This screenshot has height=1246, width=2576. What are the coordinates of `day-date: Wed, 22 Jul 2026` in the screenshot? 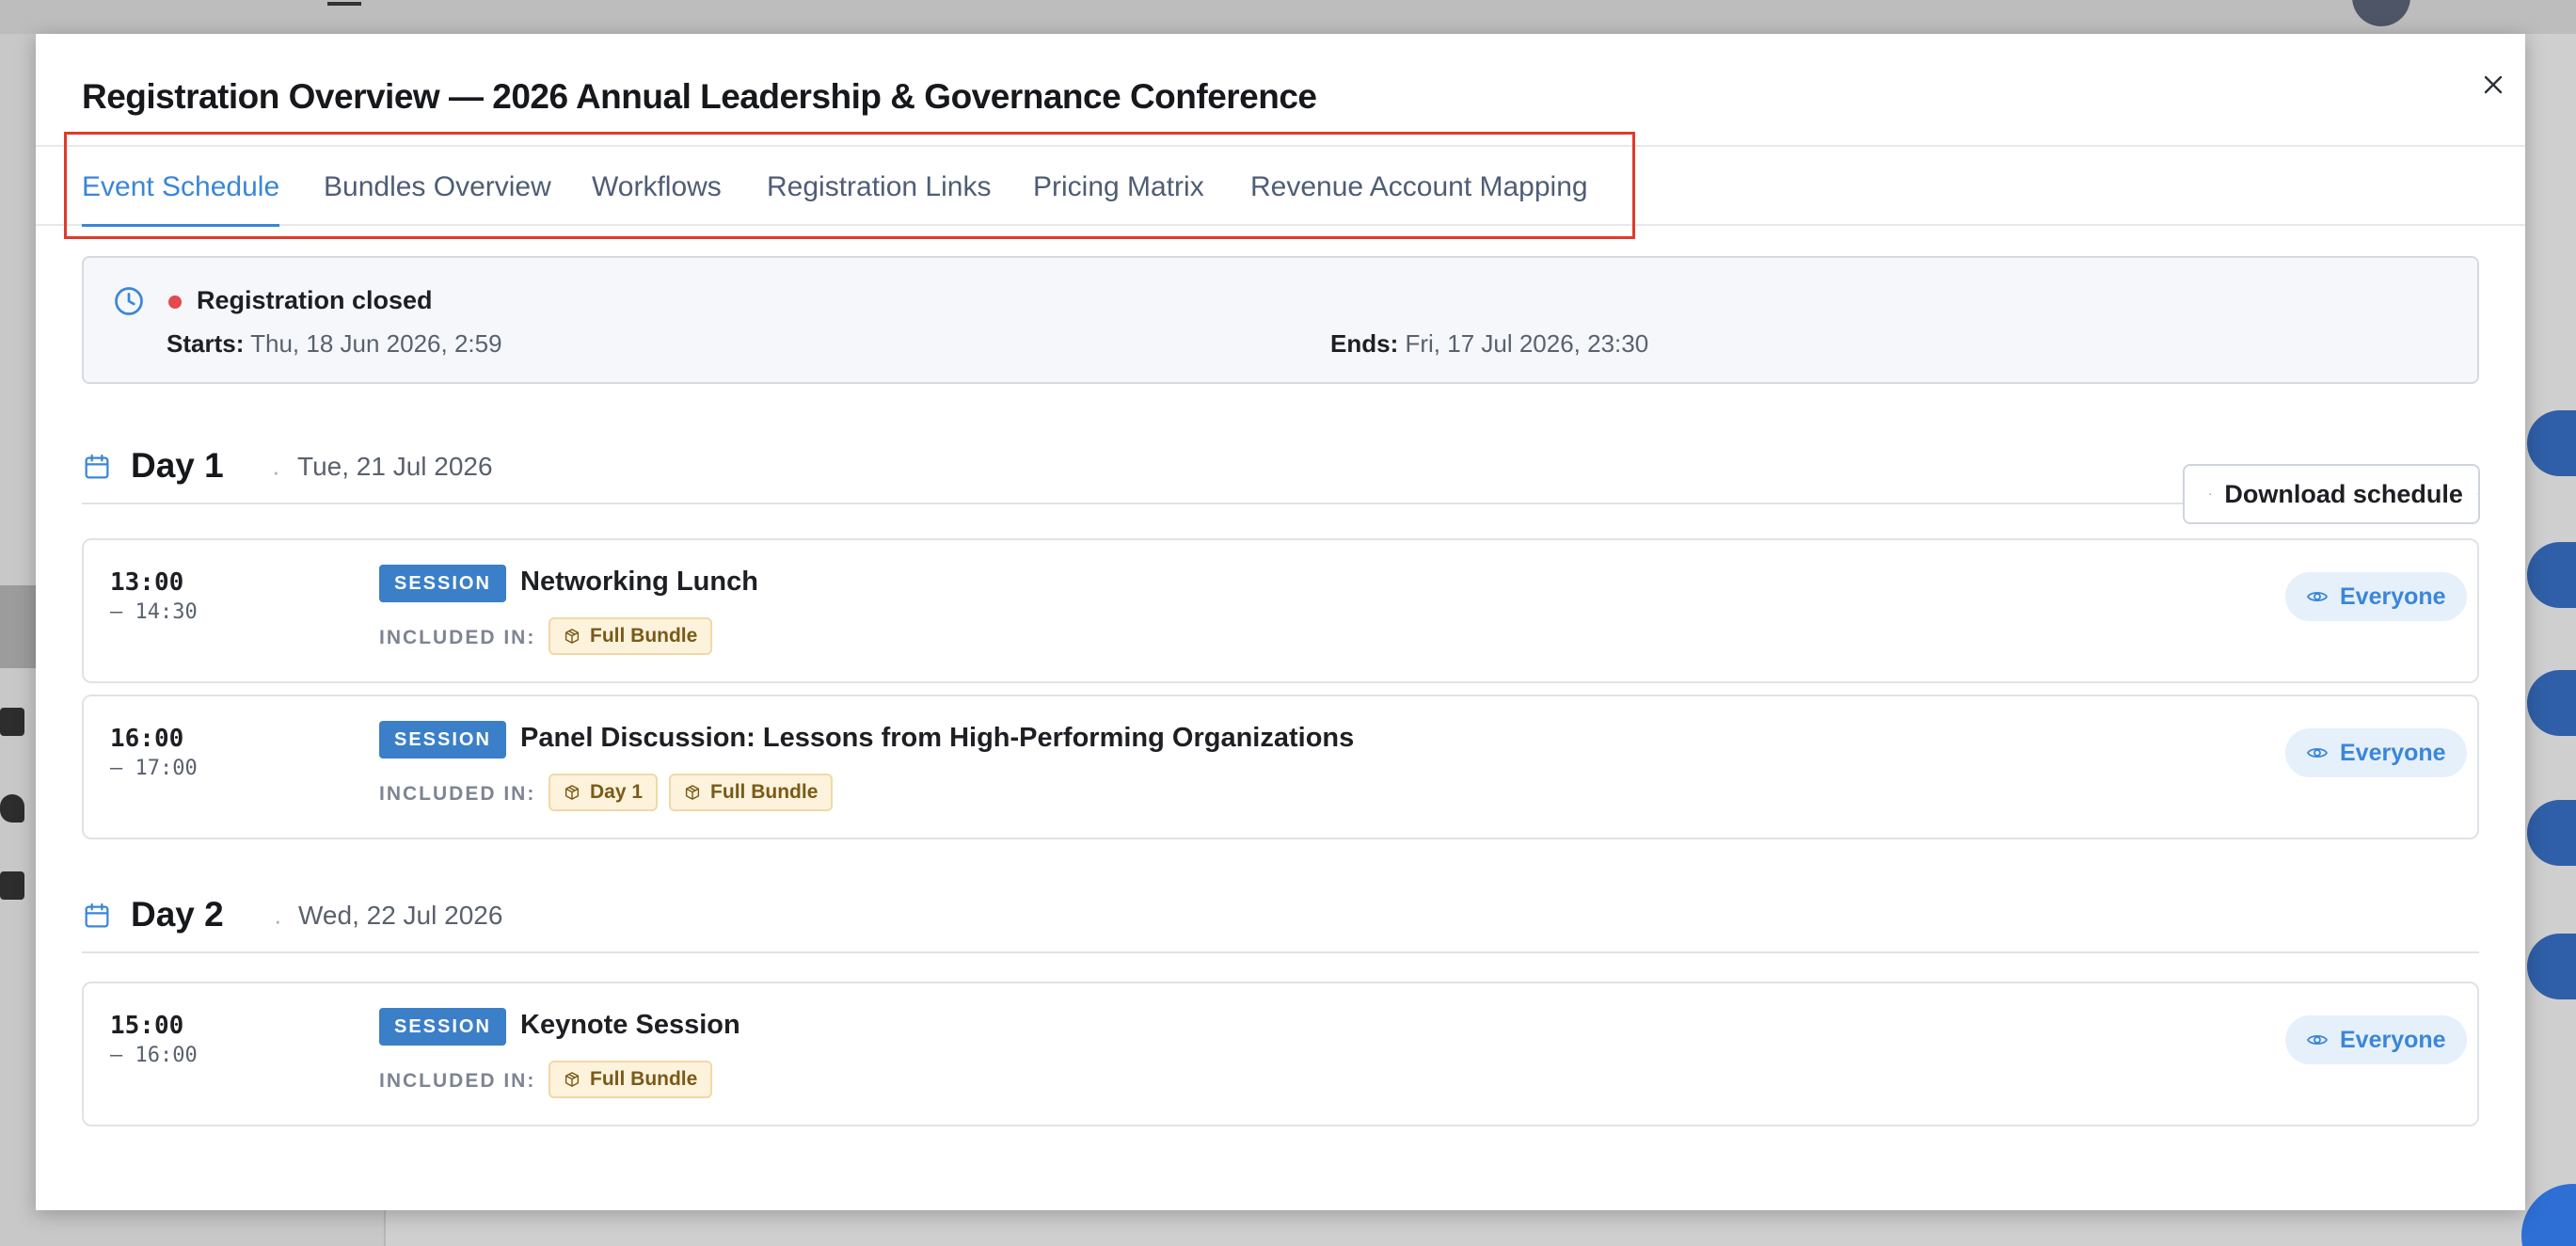 It's located at (400, 916).